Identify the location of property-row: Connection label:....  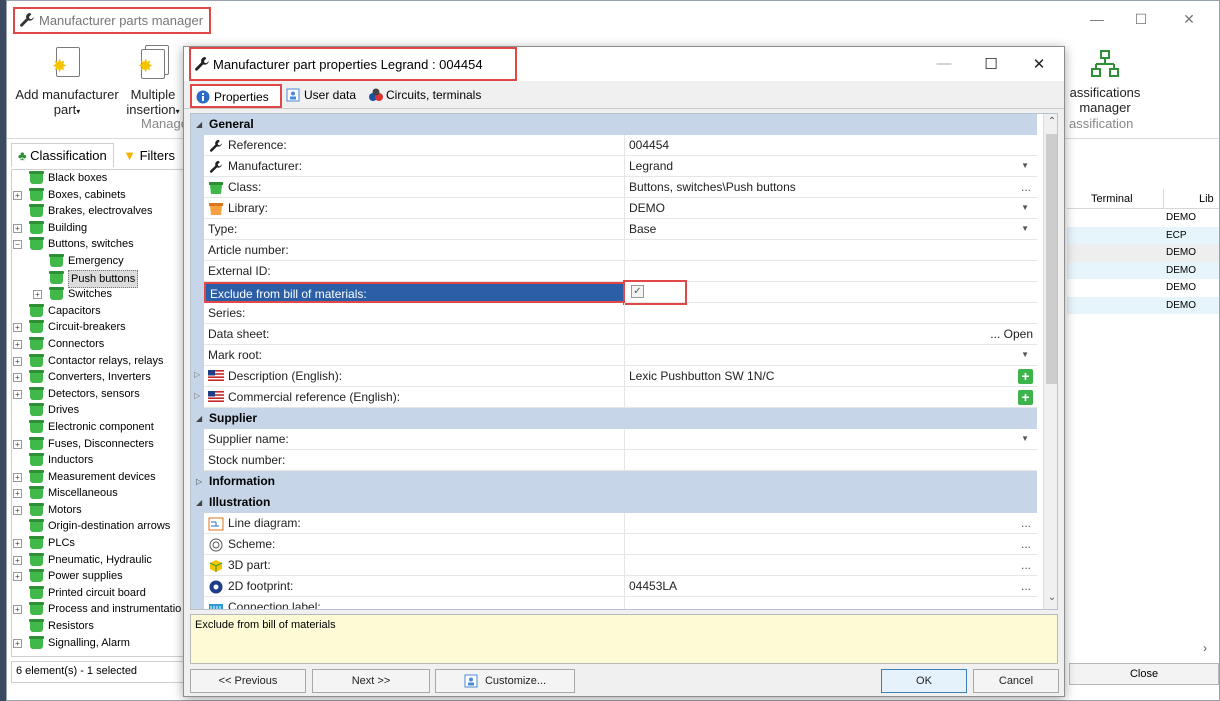
(614, 603).